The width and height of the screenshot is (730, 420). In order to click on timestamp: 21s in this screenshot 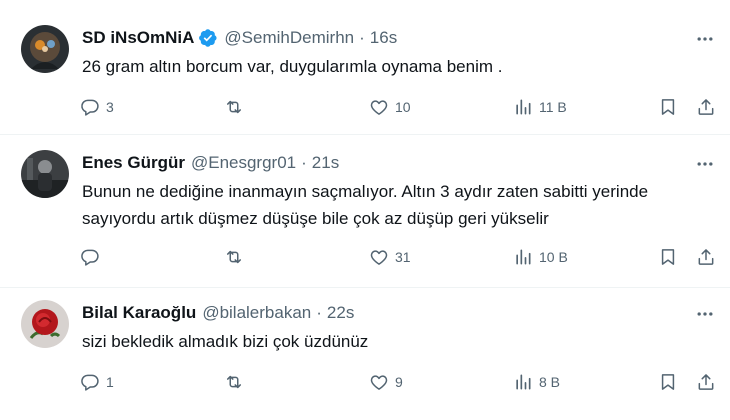, I will do `click(325, 163)`.